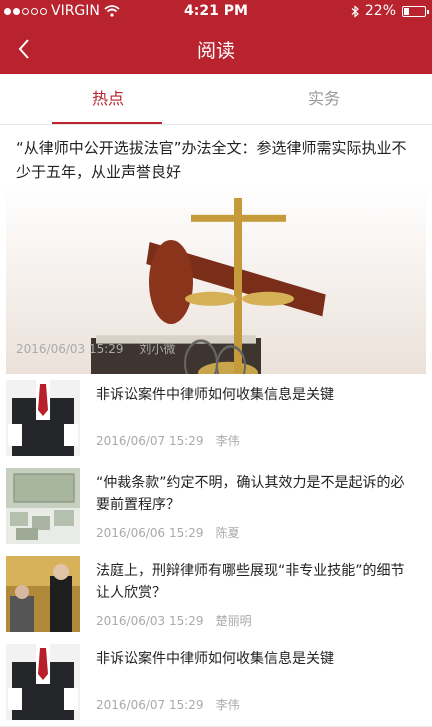  I want to click on featured-author: 刘小微, so click(157, 349).